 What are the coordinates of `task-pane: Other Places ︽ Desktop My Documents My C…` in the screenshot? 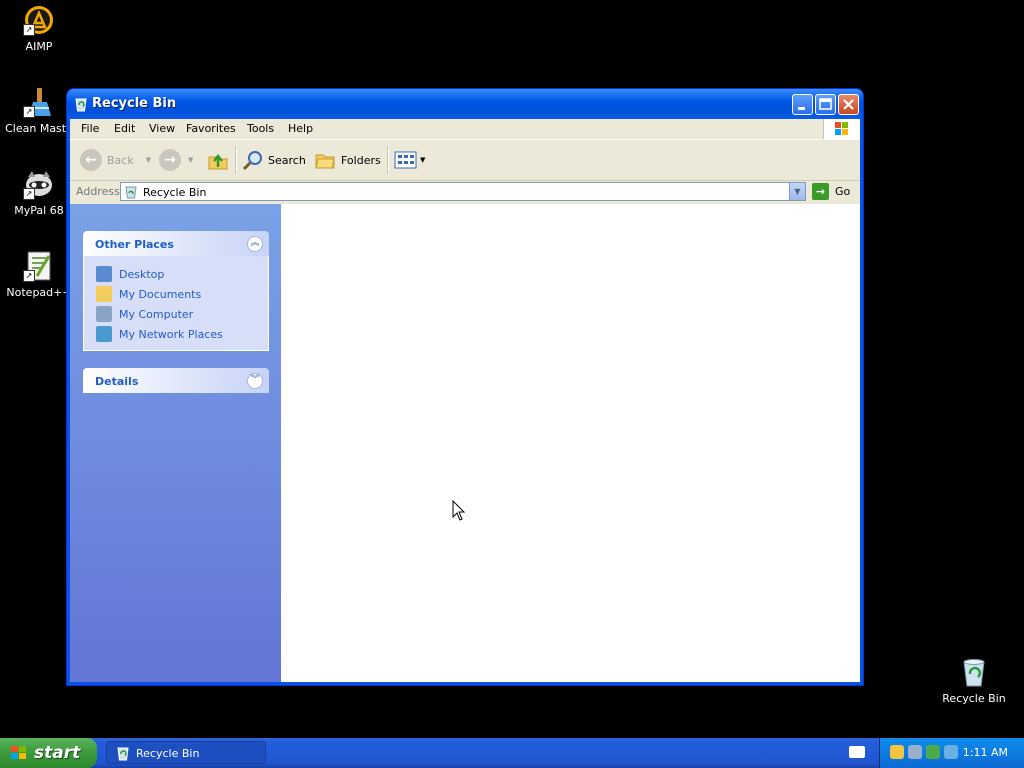 It's located at (175, 443).